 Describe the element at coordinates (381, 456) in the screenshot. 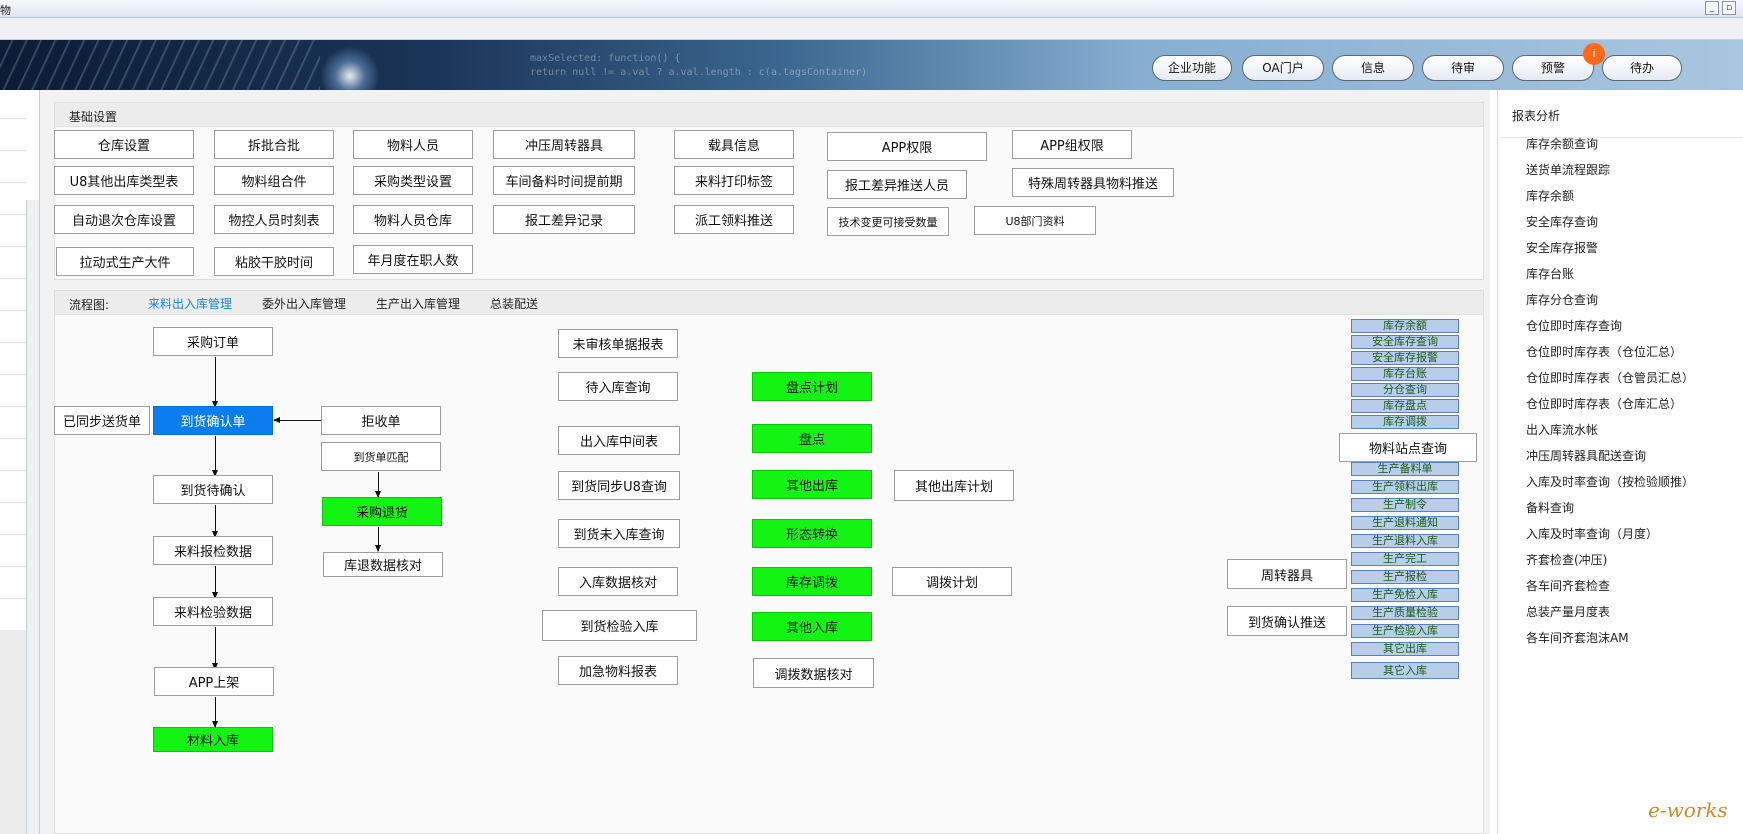

I see `delivery-match-node: 到货单匹配` at that location.